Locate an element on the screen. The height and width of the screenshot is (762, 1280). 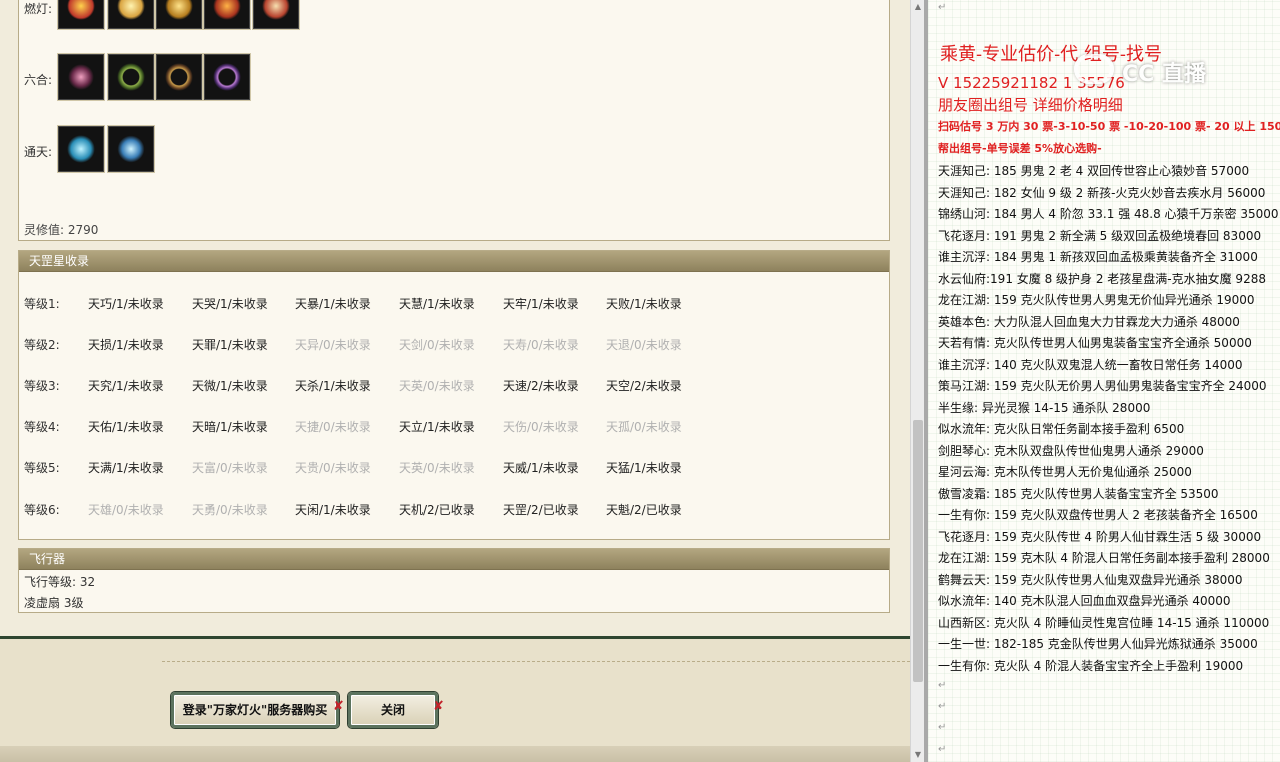
doc-line: 一生有你: 克火队 4 阶混人装备宝宝齐全上手盈利 19000 is located at coordinates (1091, 665).